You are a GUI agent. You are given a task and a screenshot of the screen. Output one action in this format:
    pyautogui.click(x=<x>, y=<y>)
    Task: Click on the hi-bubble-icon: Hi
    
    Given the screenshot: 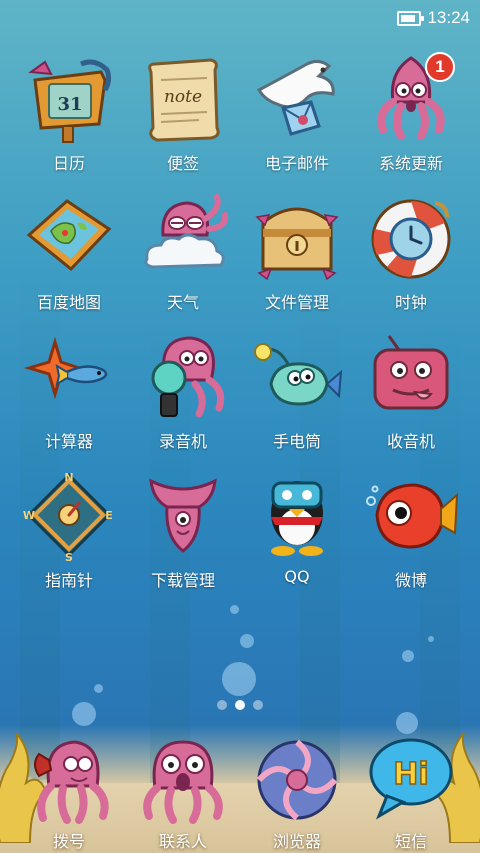 What is the action you would take?
    pyautogui.click(x=411, y=778)
    